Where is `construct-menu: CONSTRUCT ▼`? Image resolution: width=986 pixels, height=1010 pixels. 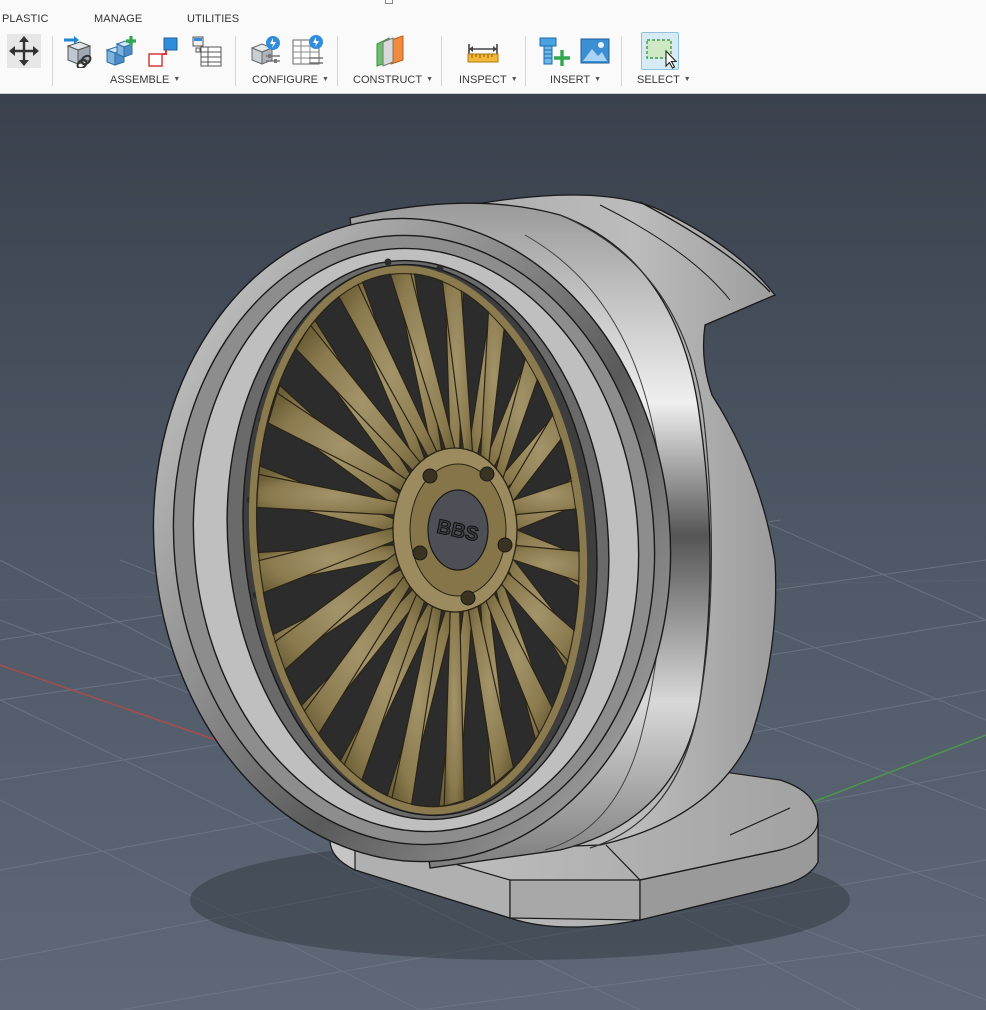
construct-menu: CONSTRUCT ▼ is located at coordinates (393, 80).